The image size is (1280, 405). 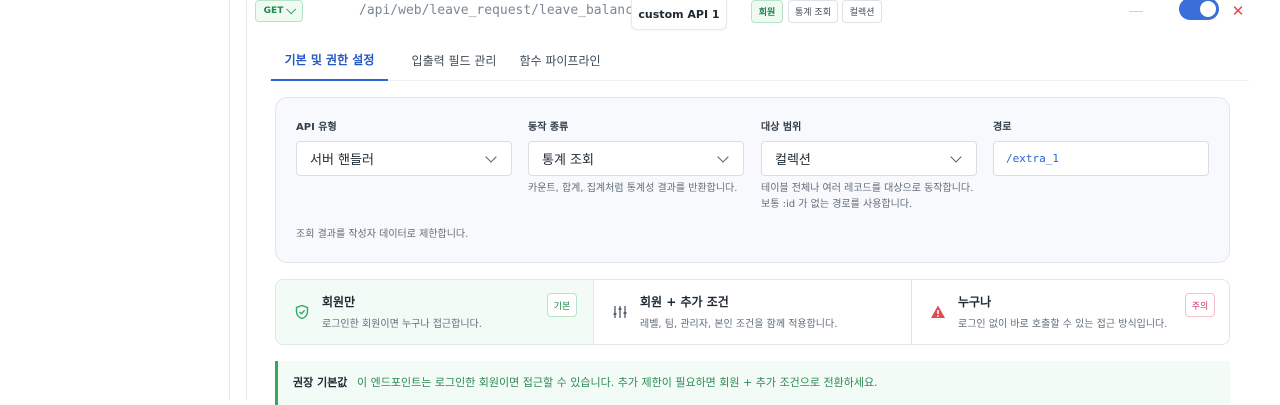 I want to click on target-scope-label: 대상 범위, so click(x=781, y=127).